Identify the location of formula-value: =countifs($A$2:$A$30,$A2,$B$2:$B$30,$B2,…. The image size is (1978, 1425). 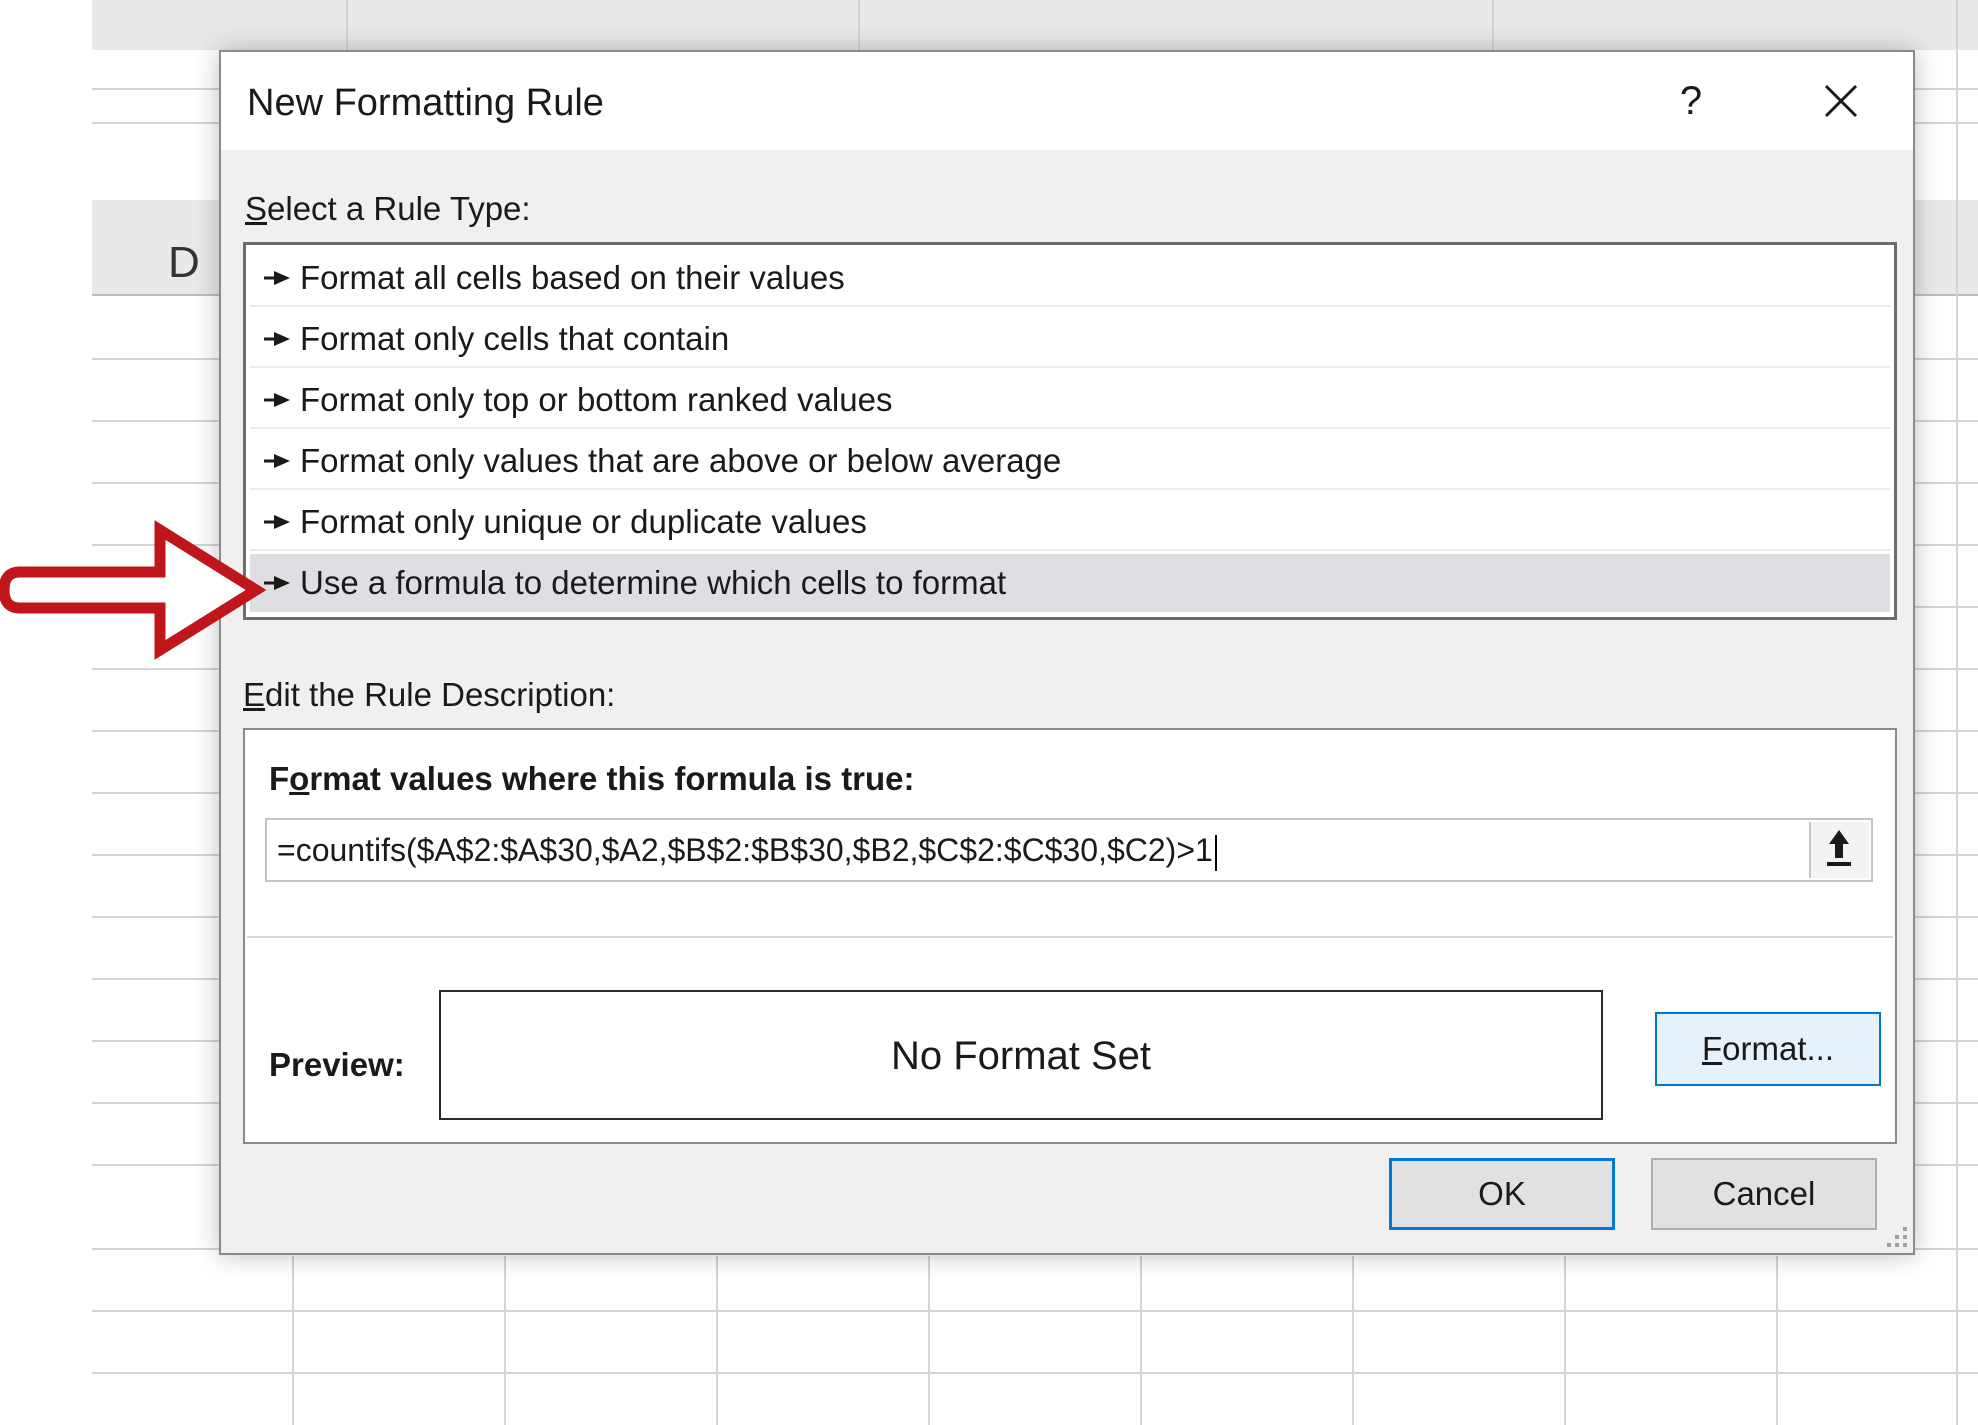
(747, 851).